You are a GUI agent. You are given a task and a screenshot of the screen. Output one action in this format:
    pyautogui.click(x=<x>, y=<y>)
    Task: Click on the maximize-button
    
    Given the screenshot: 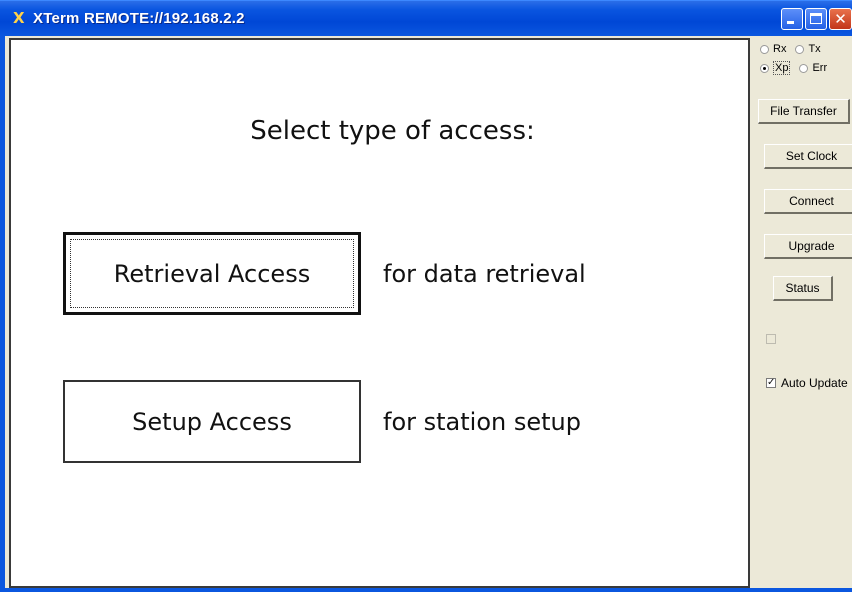 What is the action you would take?
    pyautogui.click(x=816, y=19)
    